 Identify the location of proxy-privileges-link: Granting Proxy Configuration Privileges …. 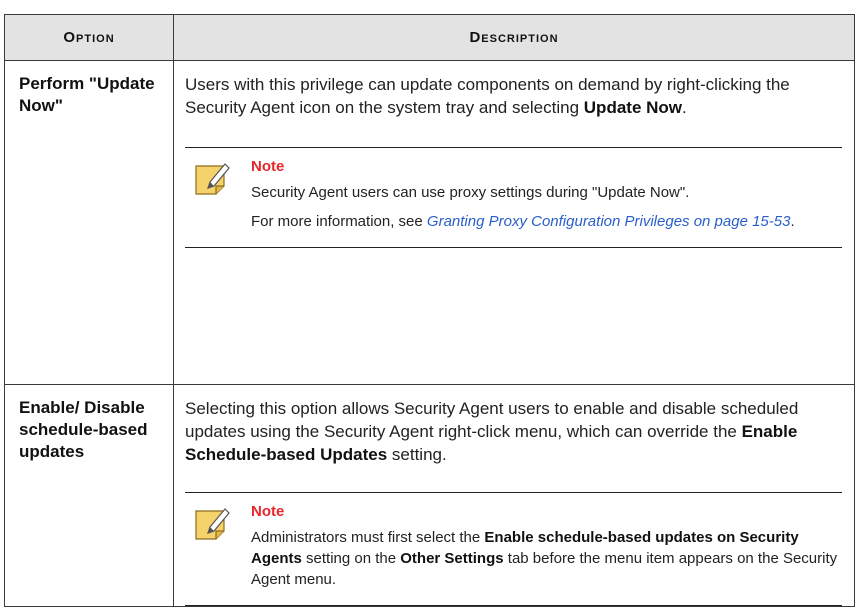
(609, 221).